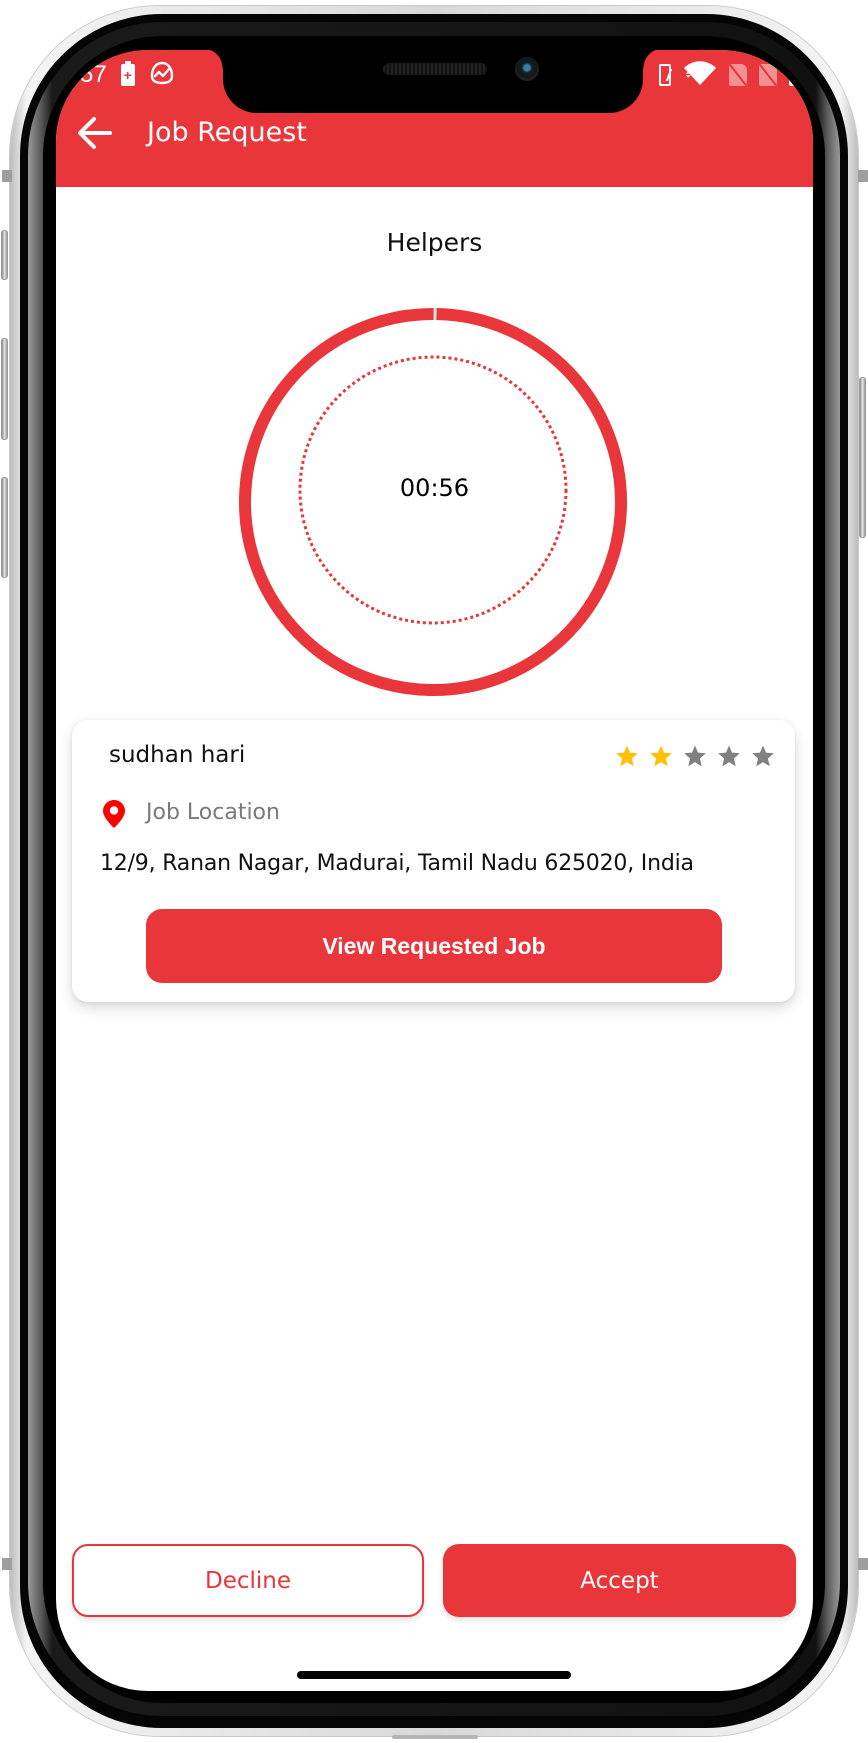  I want to click on volume-down-button, so click(4, 527).